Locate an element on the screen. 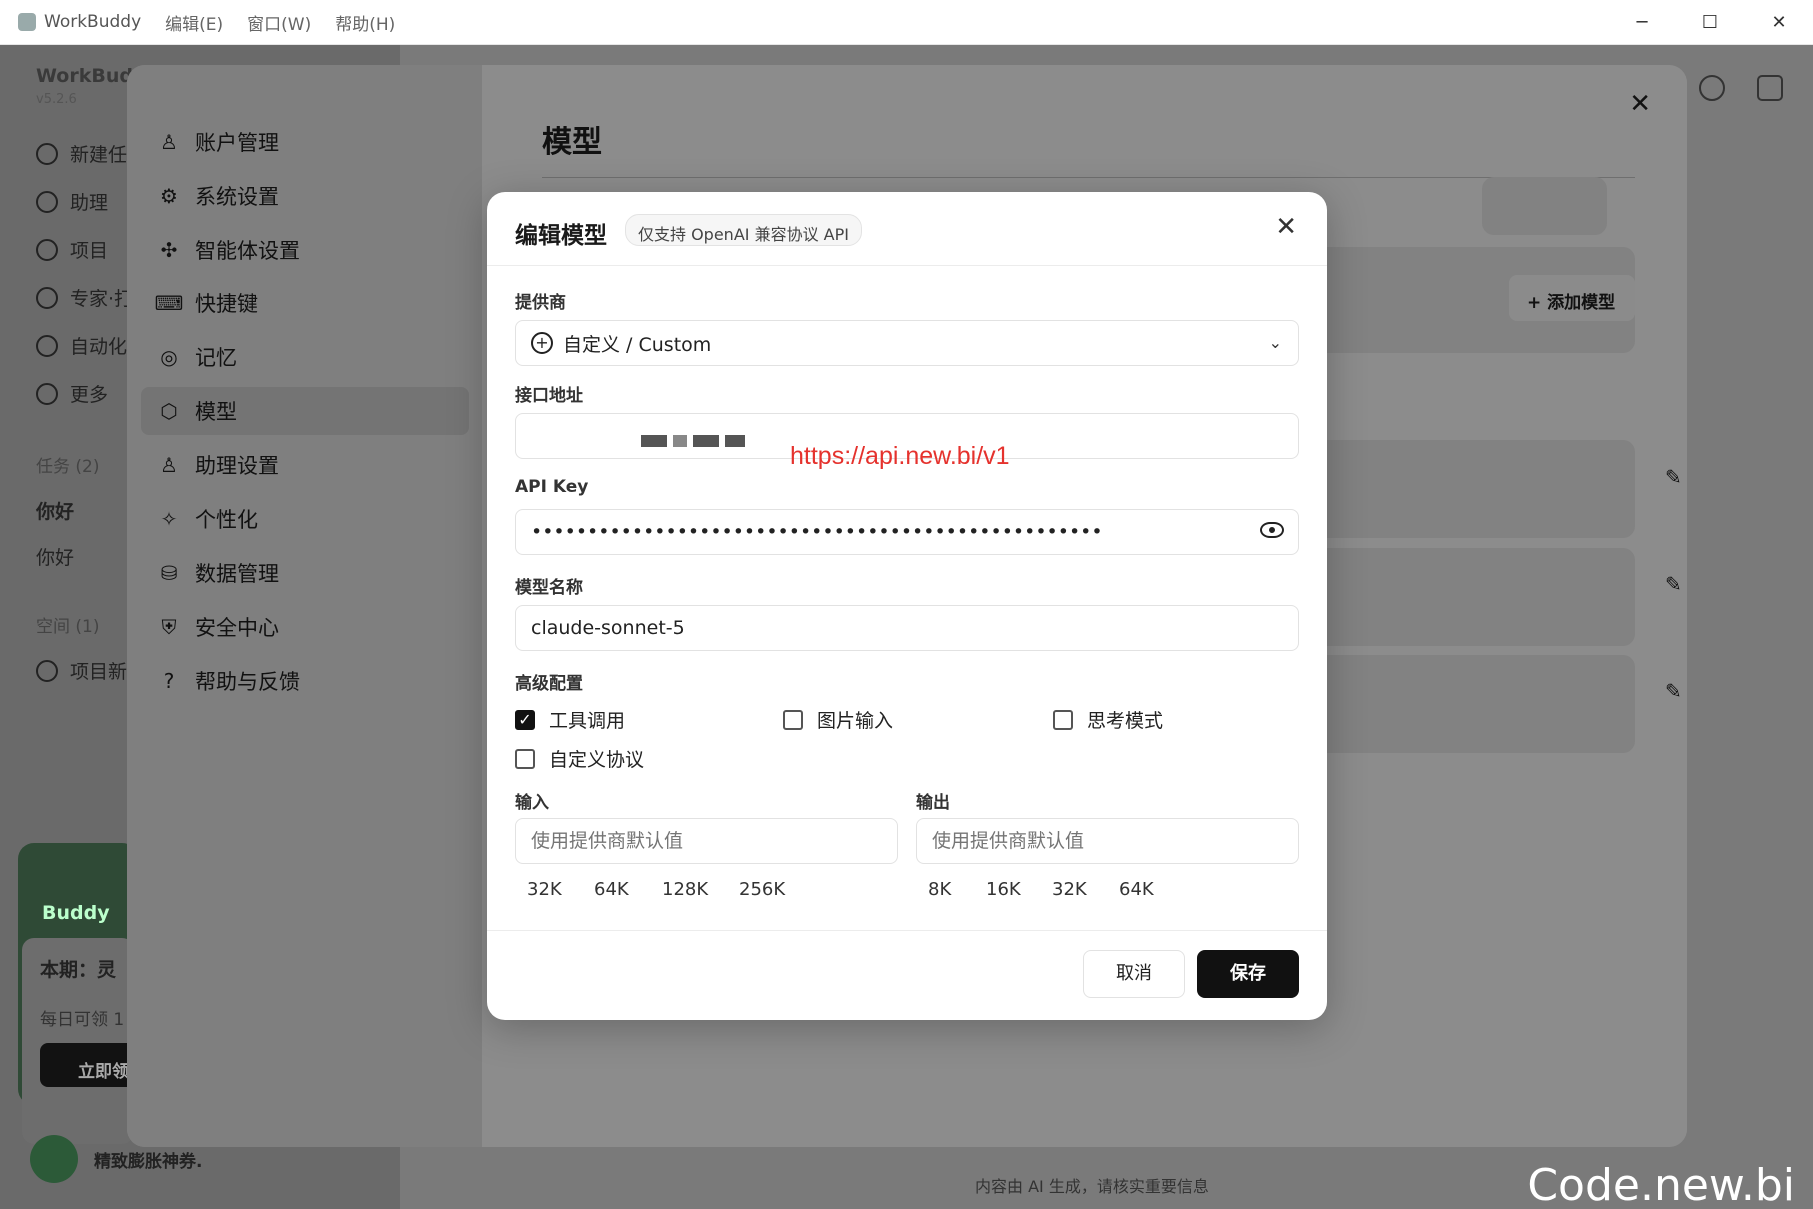 The width and height of the screenshot is (1813, 1209). user-icon: ♙ is located at coordinates (169, 142).